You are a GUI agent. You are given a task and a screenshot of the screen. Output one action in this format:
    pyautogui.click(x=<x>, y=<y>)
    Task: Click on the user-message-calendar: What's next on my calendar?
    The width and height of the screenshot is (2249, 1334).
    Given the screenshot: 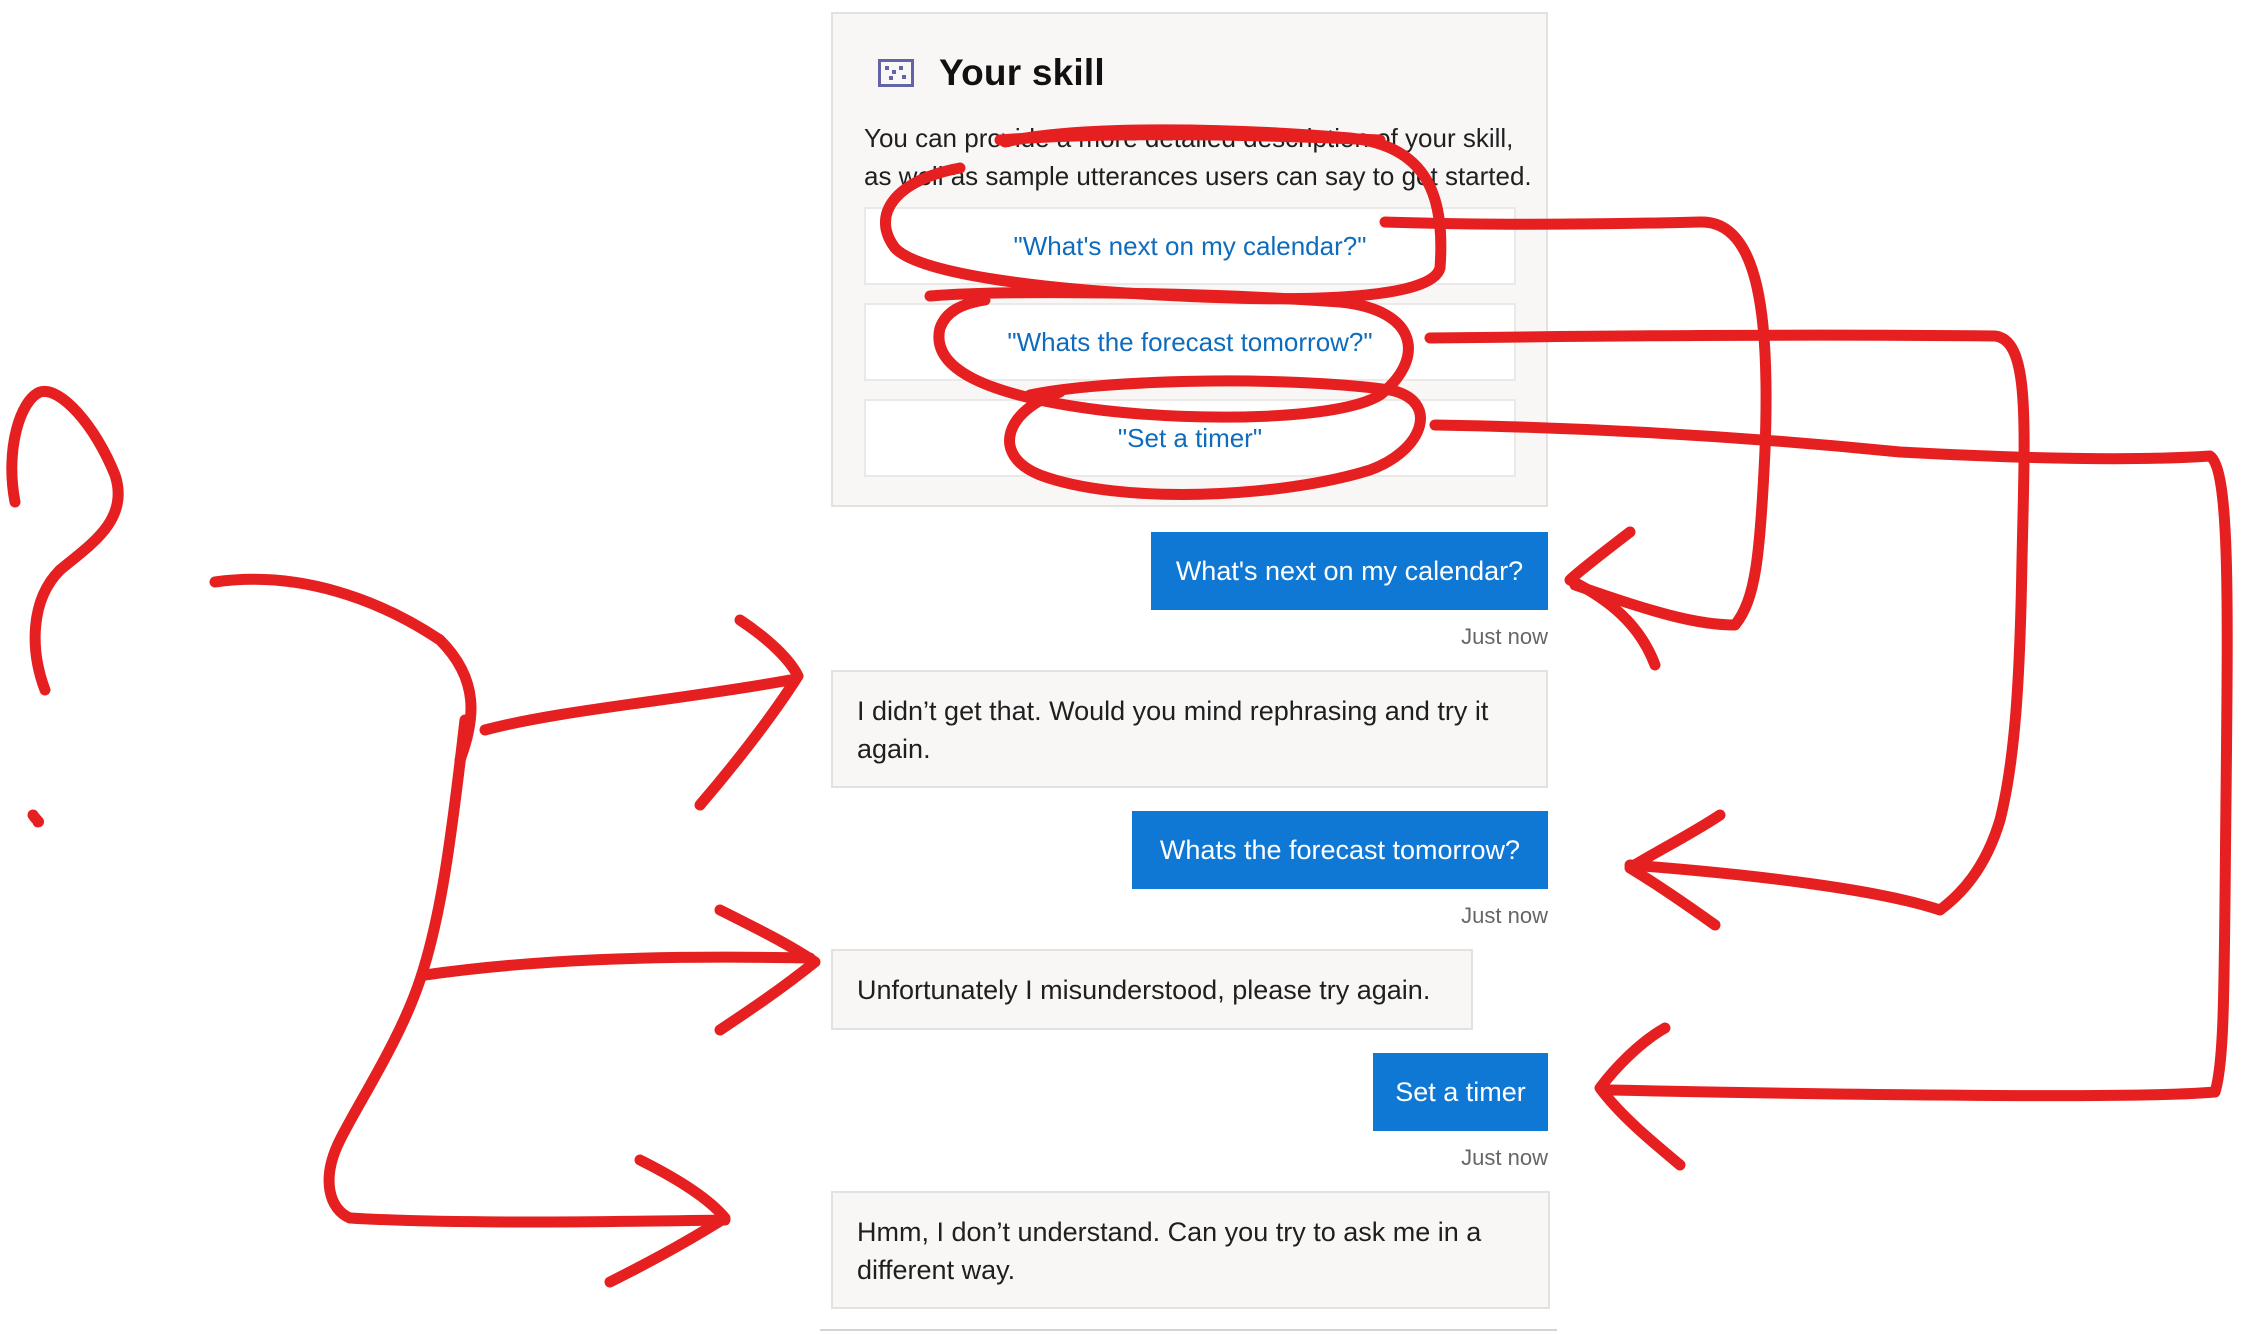 What is the action you would take?
    pyautogui.click(x=1349, y=571)
    